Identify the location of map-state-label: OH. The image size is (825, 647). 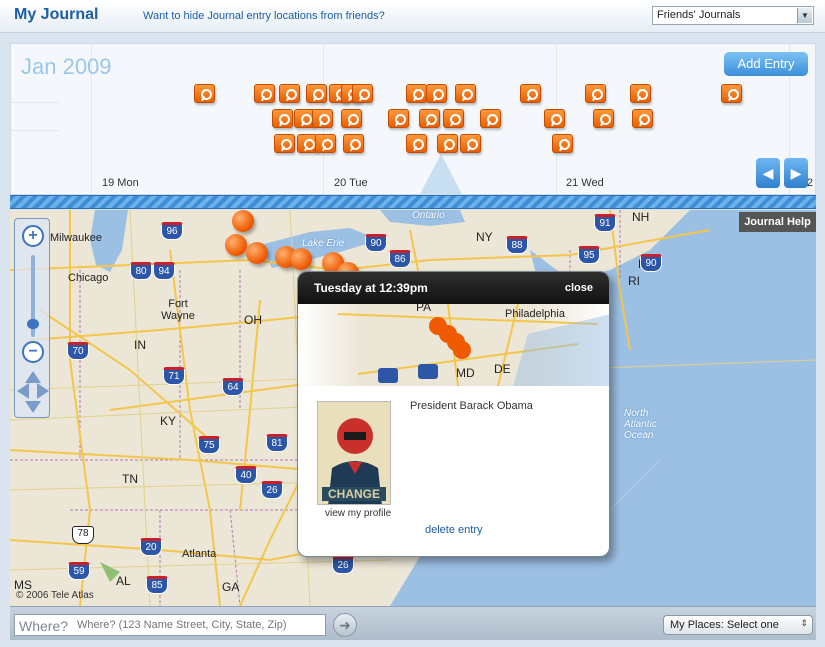
(253, 320).